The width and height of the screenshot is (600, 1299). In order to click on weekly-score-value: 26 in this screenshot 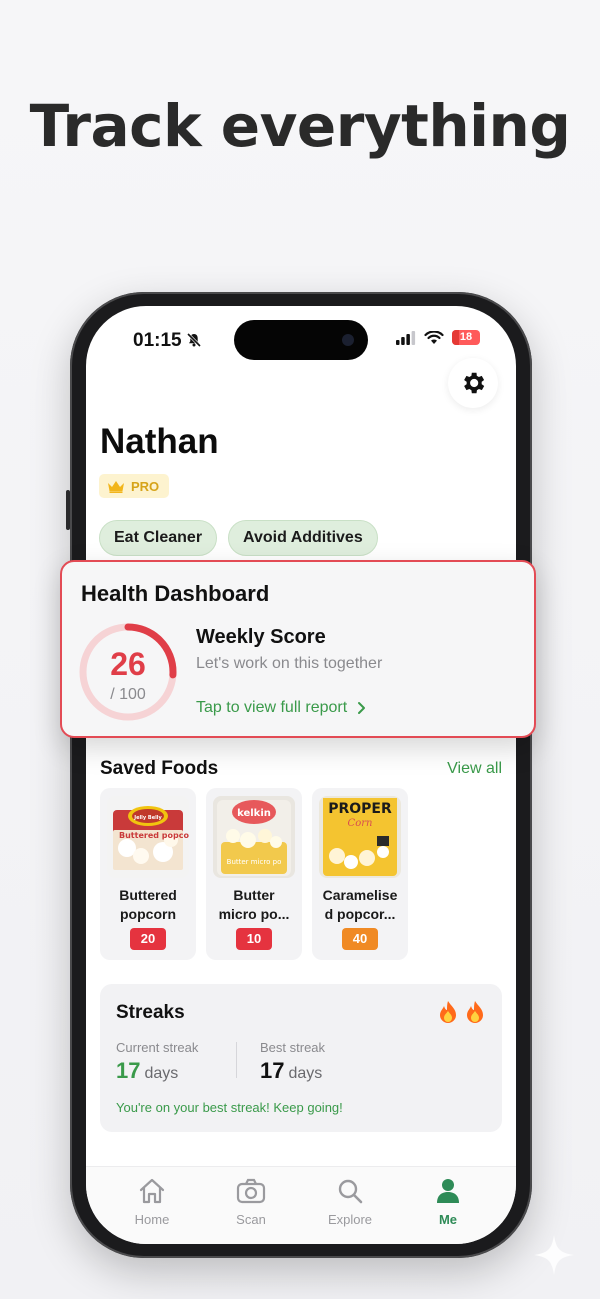, I will do `click(128, 664)`.